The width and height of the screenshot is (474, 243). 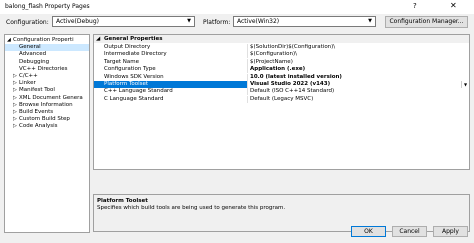 I want to click on tree-item: Debugging, so click(x=47, y=62).